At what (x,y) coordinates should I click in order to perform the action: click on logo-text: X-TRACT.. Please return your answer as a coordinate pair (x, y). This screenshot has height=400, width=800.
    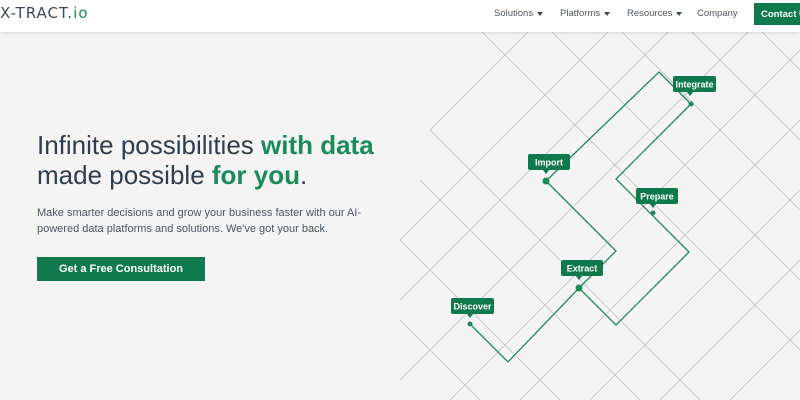
    Looking at the image, I should click on (37, 13).